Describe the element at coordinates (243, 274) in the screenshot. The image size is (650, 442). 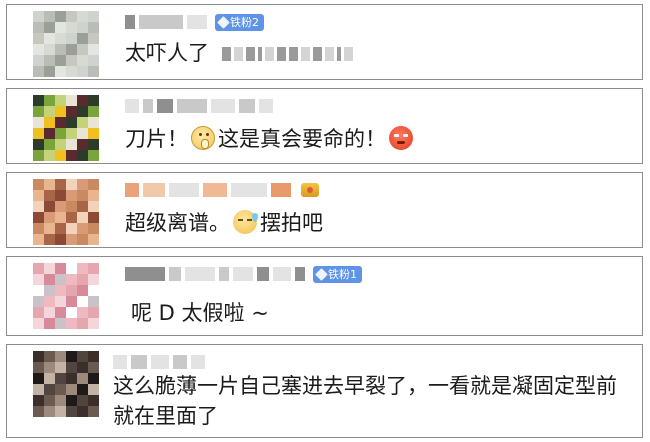
I see `username: 铁粉1` at that location.